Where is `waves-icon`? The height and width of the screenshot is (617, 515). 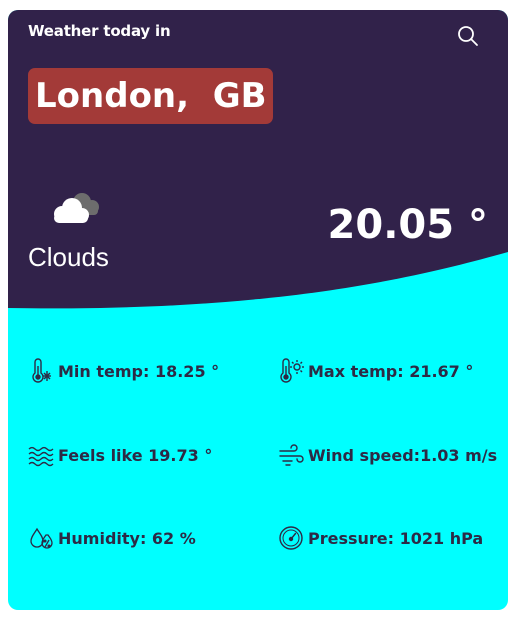
waves-icon is located at coordinates (41, 455).